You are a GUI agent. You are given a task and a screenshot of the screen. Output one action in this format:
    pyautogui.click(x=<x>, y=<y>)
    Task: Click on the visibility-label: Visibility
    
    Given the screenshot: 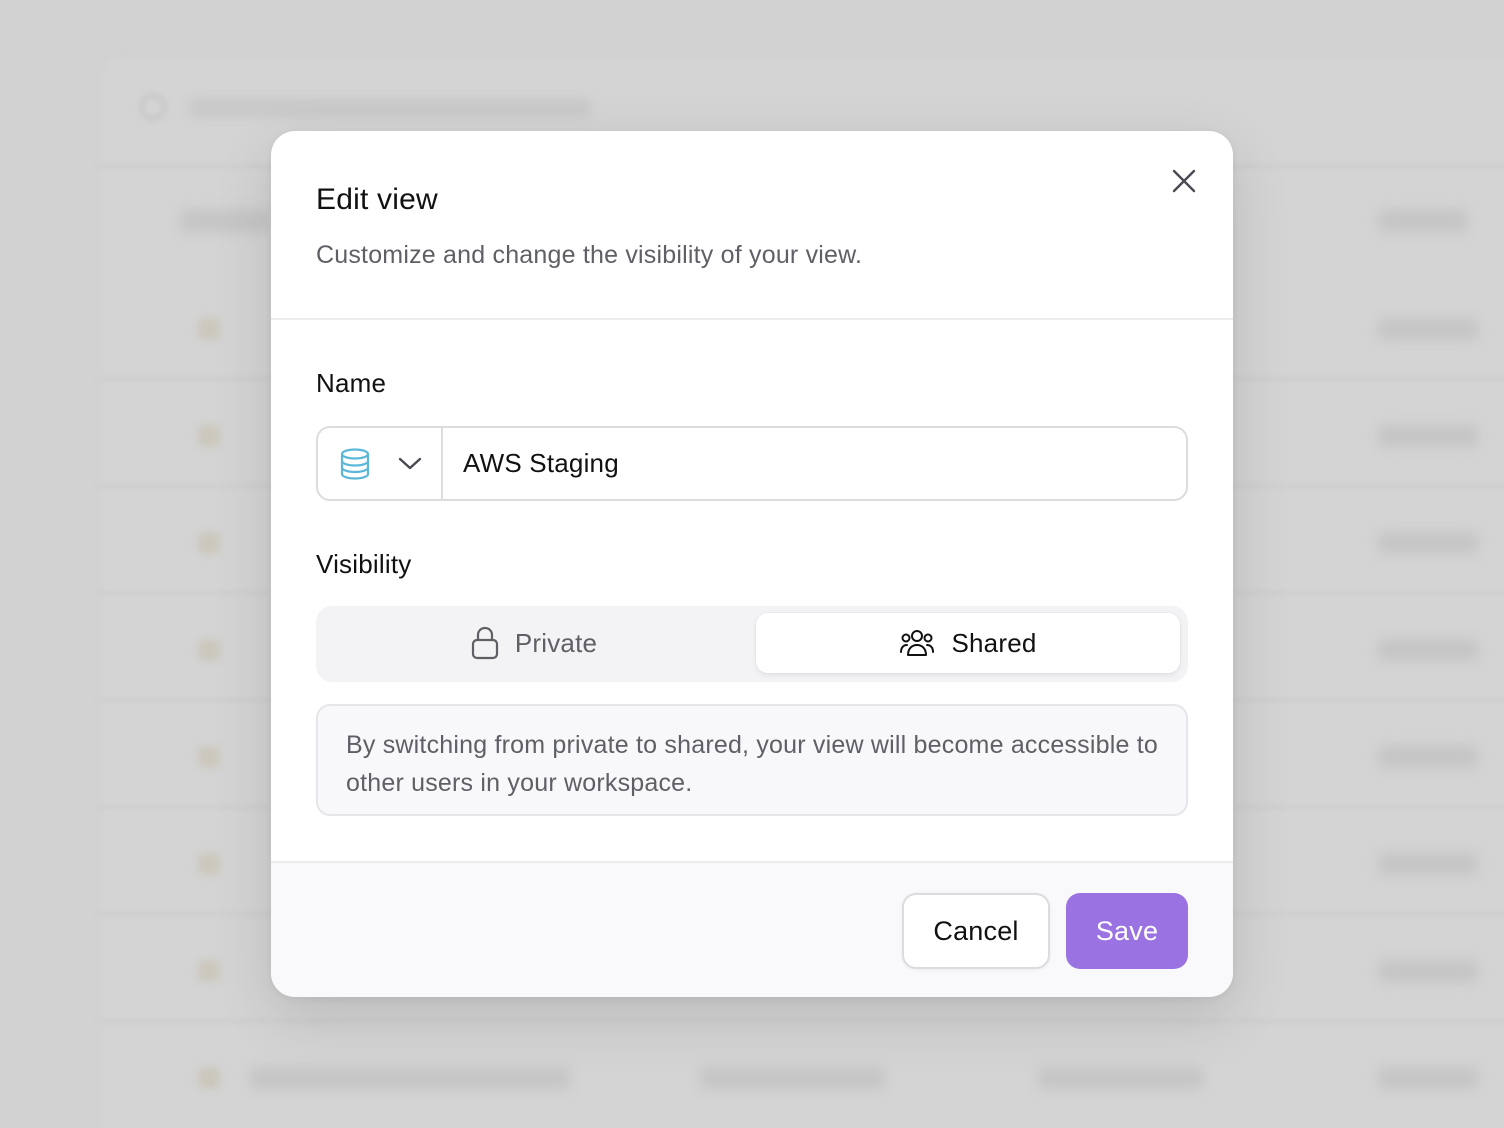 What is the action you would take?
    pyautogui.click(x=364, y=564)
    